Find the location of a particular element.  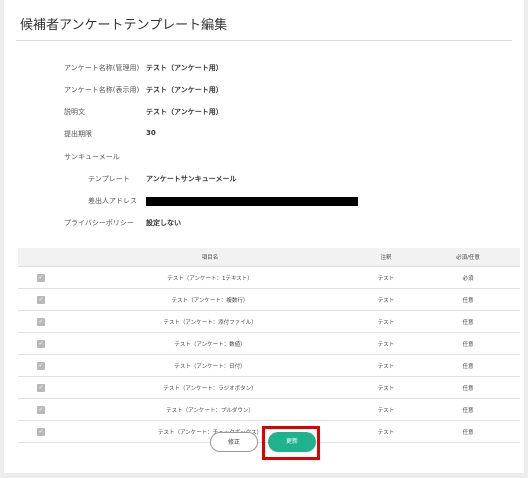

table-row: ✓ テスト（アンケート：プルダウン） テスト 任意 is located at coordinates (269, 409).